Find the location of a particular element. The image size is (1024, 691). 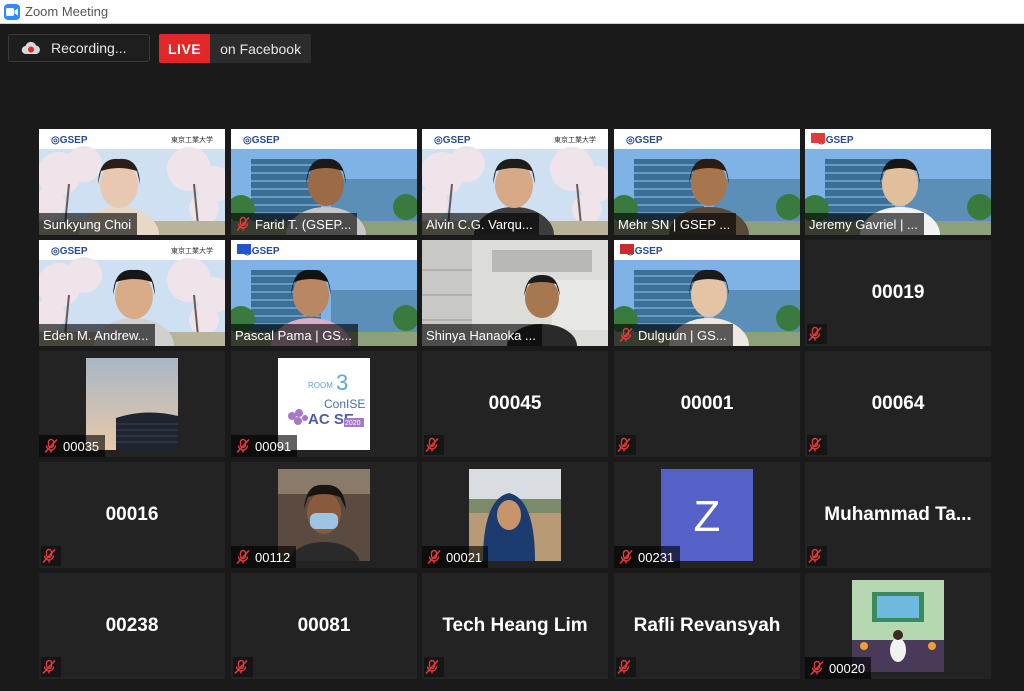

participant-name: 00001 is located at coordinates (707, 403).